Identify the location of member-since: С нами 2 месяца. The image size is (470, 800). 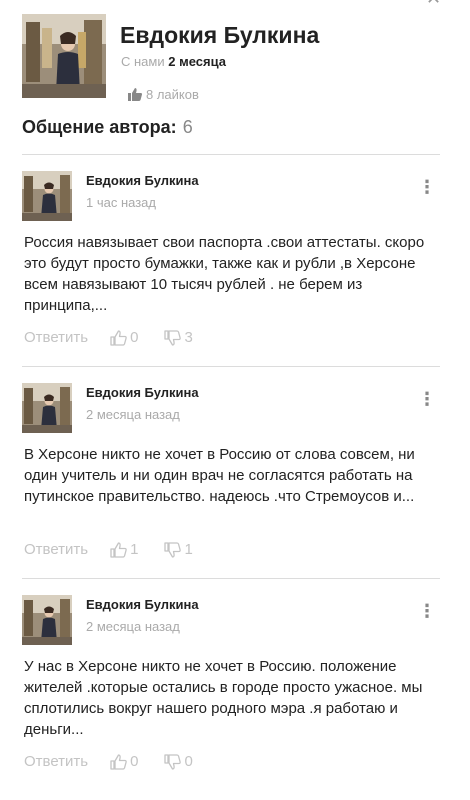
(173, 61).